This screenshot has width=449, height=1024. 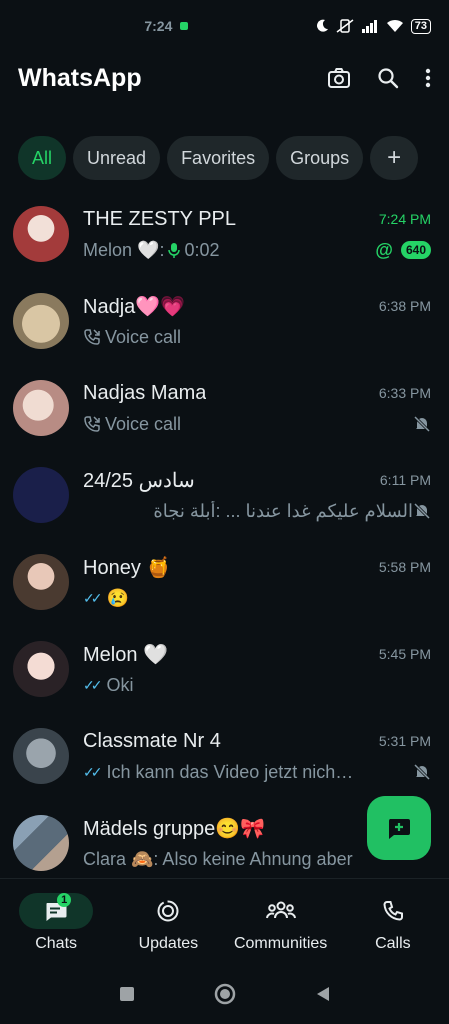 I want to click on status-time: 7:24, so click(x=158, y=26).